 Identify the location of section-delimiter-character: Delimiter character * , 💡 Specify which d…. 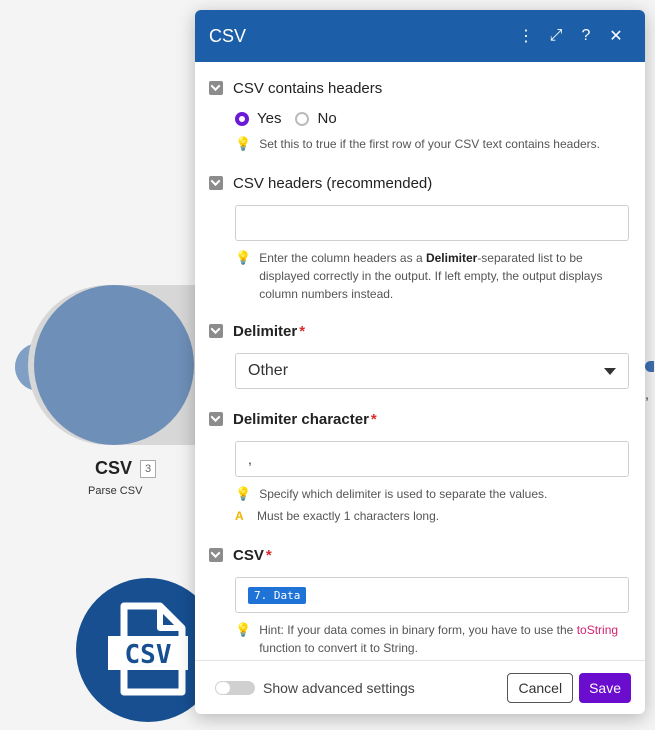
(420, 466).